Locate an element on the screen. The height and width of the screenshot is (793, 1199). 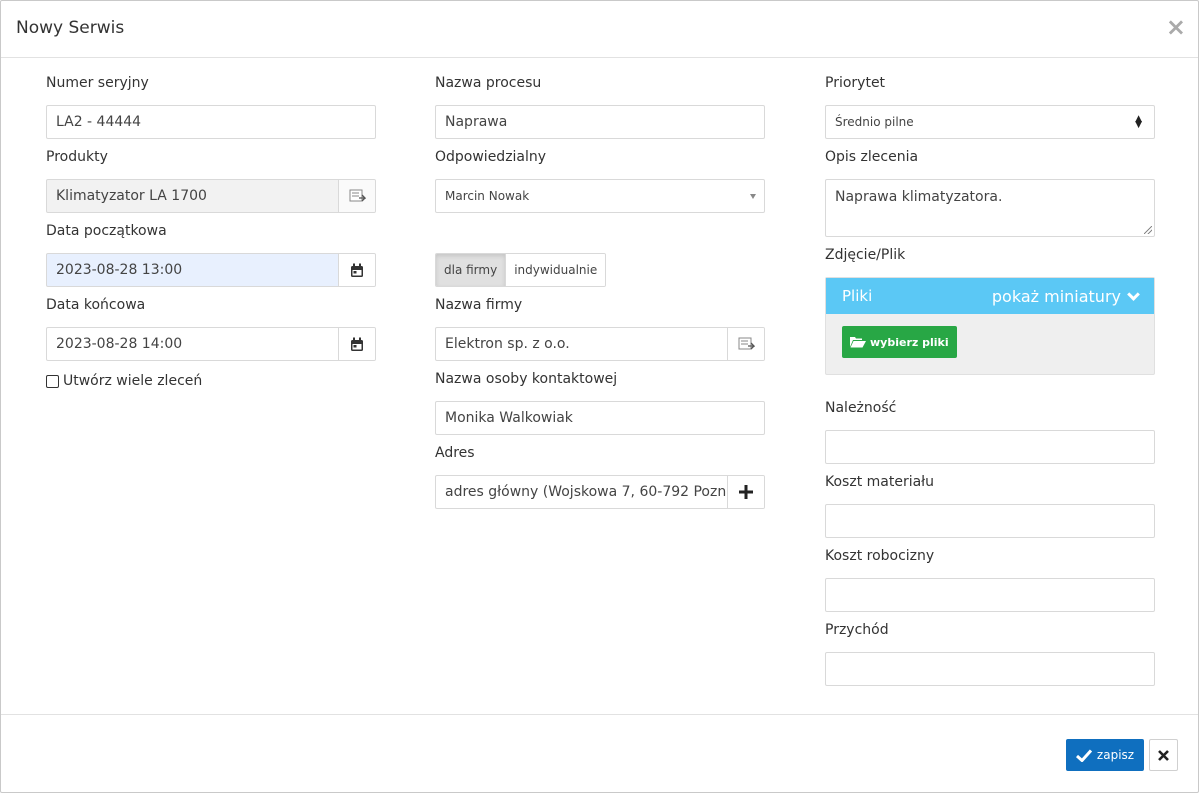
show-thumbnails-toggle: pokaż miniatury is located at coordinates (1065, 296).